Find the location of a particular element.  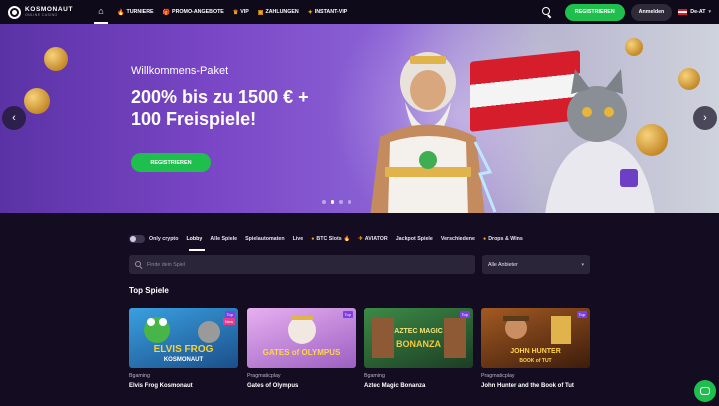

tab-verschiedene: Verschiedene is located at coordinates (458, 239).